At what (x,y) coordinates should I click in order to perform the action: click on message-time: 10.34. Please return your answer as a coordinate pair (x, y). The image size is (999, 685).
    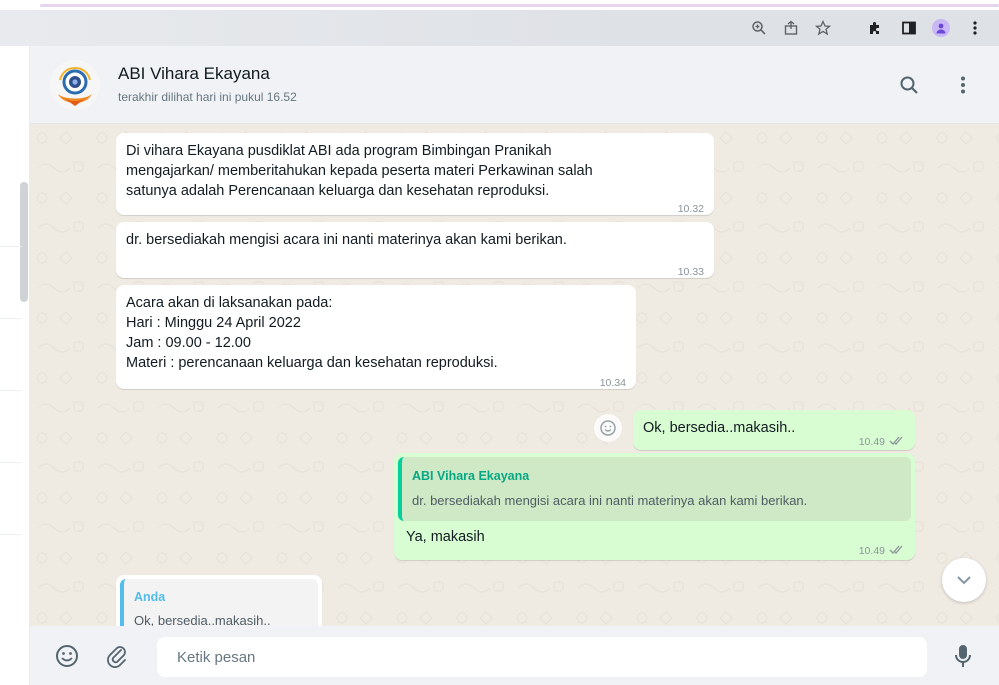
    Looking at the image, I should click on (612, 383).